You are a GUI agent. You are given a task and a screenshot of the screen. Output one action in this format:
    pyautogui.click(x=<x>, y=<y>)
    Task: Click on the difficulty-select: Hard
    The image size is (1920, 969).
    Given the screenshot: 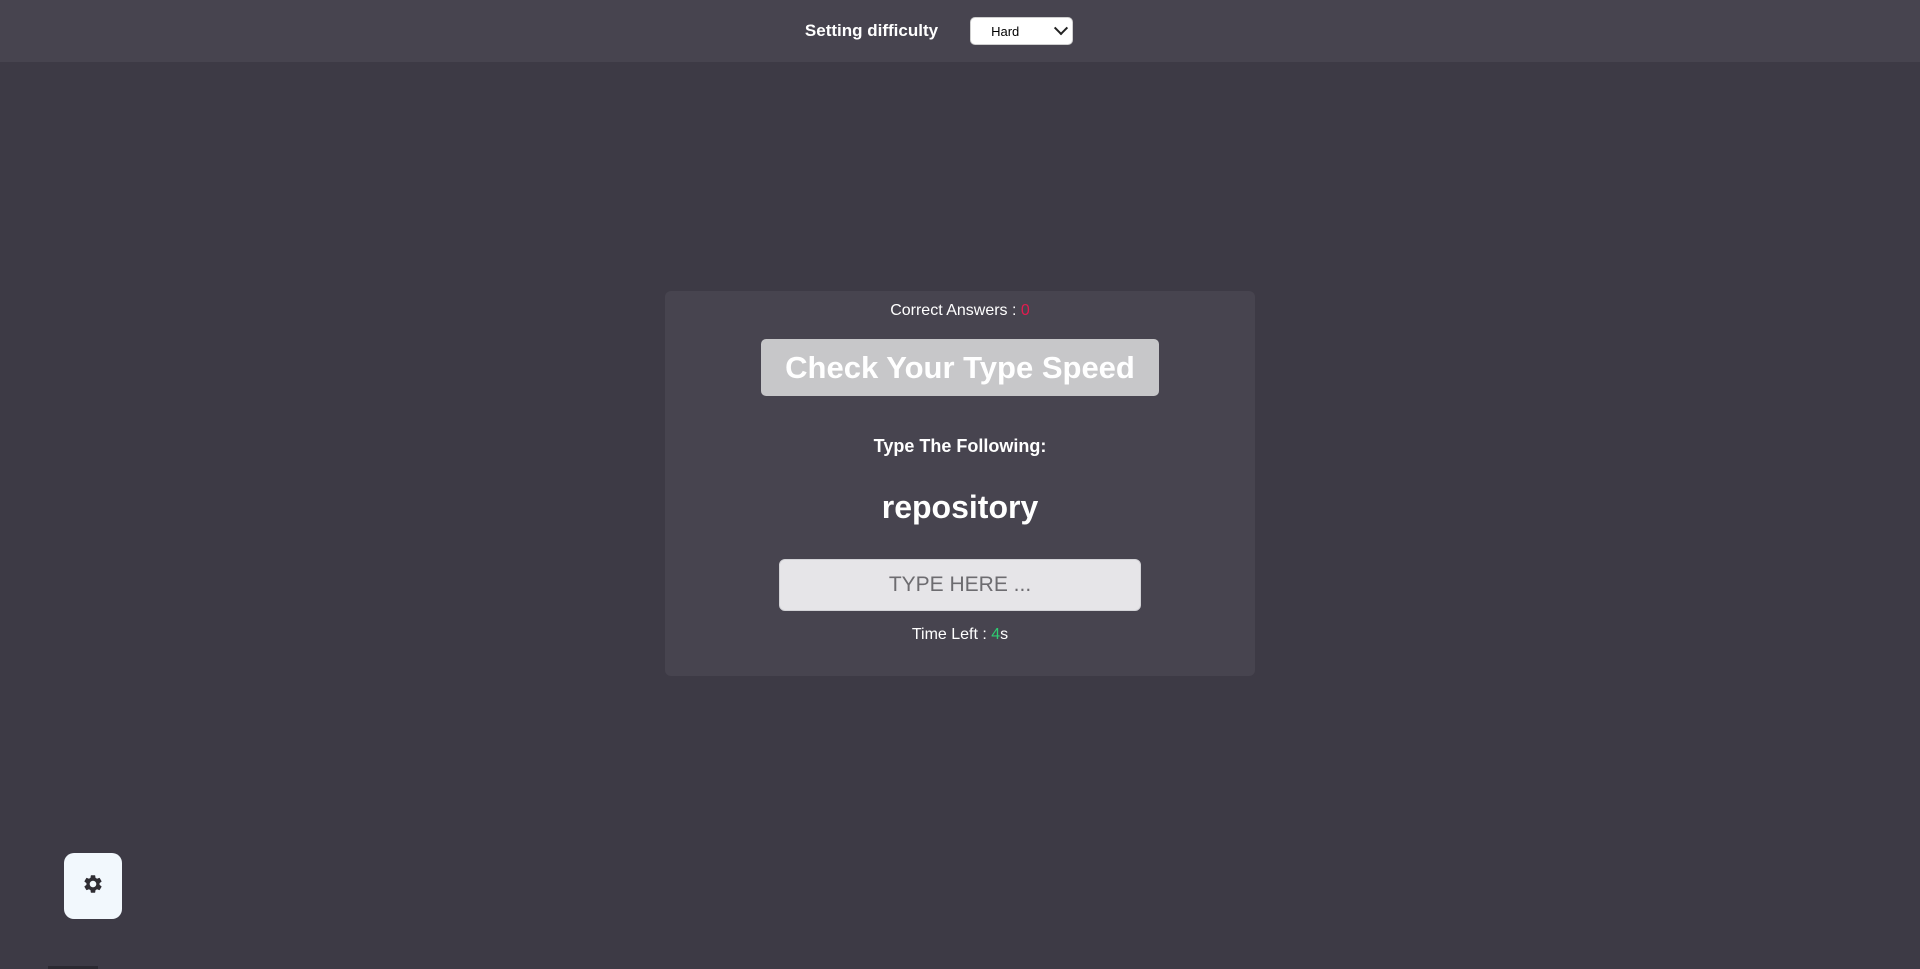 What is the action you would take?
    pyautogui.click(x=1022, y=31)
    